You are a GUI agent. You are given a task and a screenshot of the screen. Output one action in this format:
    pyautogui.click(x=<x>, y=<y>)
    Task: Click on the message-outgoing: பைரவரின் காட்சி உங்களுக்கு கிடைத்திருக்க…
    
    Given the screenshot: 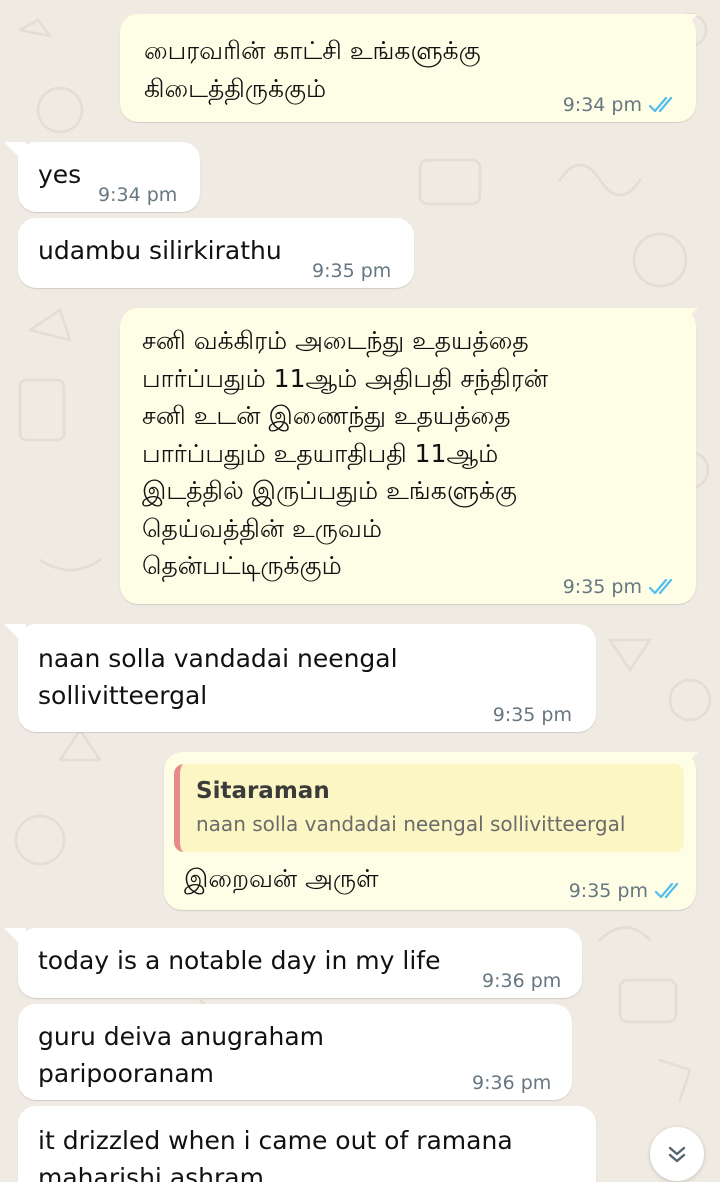 What is the action you would take?
    pyautogui.click(x=408, y=68)
    